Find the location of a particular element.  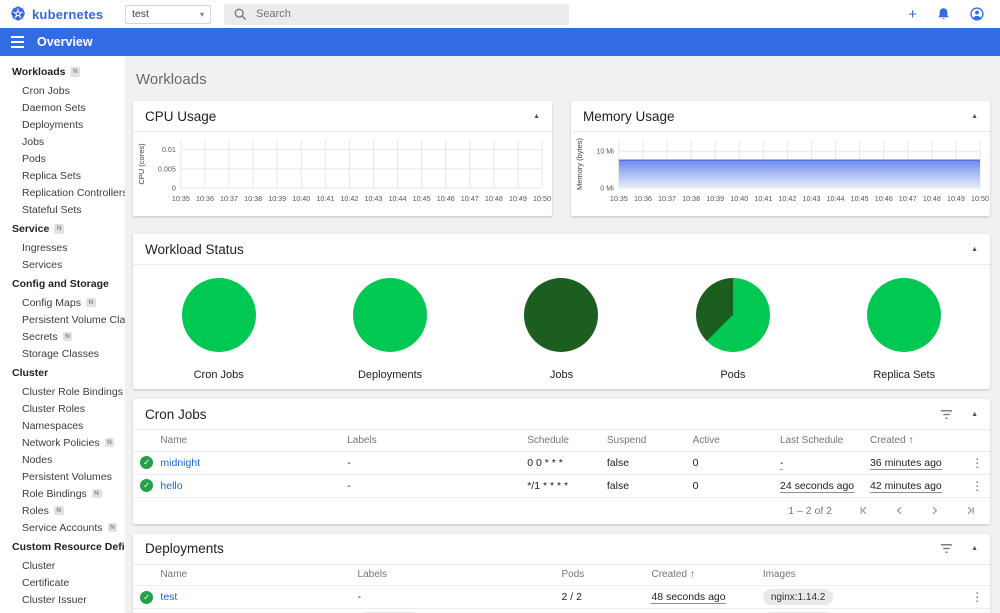

sidebar-item-label: Config and Storage is located at coordinates (60, 284).